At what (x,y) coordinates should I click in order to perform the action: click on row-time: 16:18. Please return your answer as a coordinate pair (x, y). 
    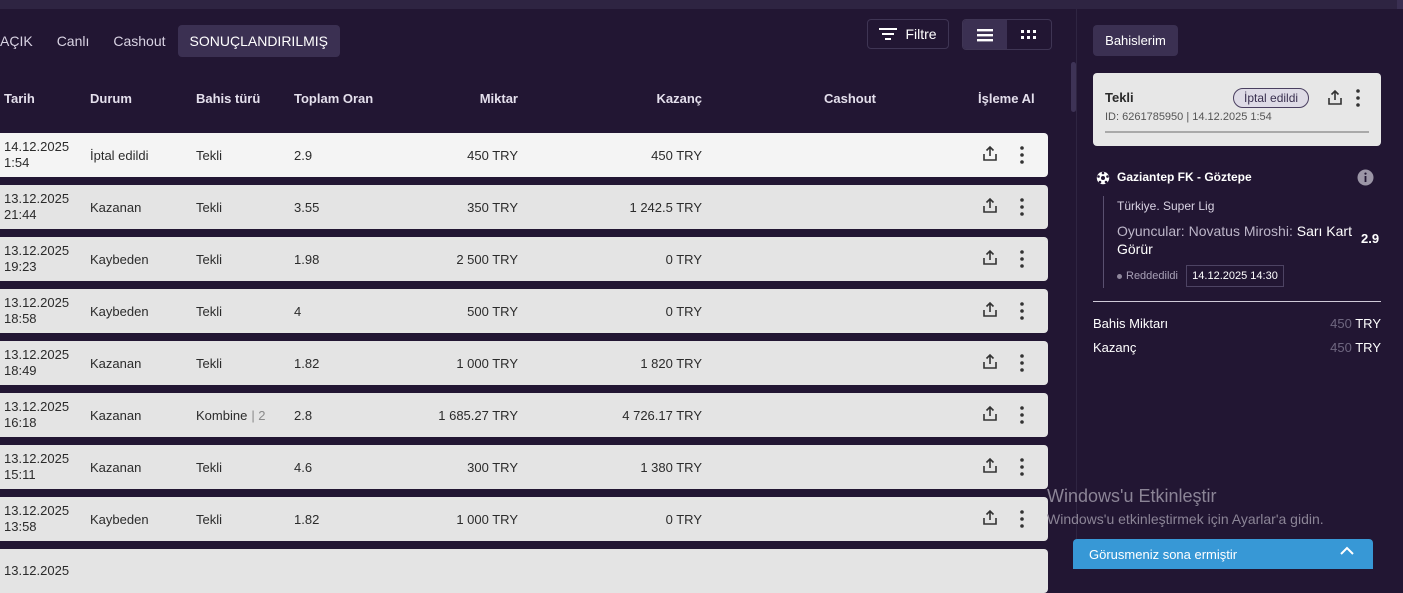
    Looking at the image, I should click on (20, 422).